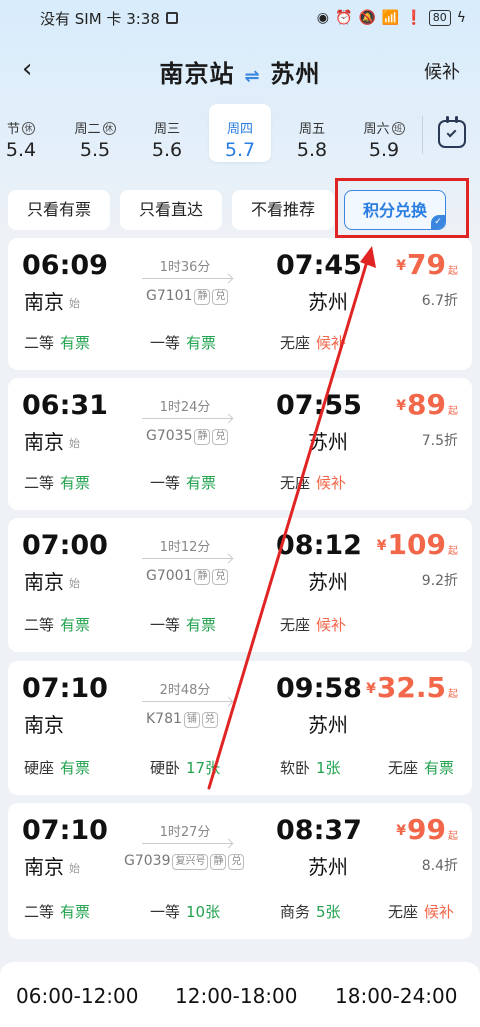 This screenshot has height=1027, width=480. I want to click on filter-only-available: 只看有票, so click(59, 210).